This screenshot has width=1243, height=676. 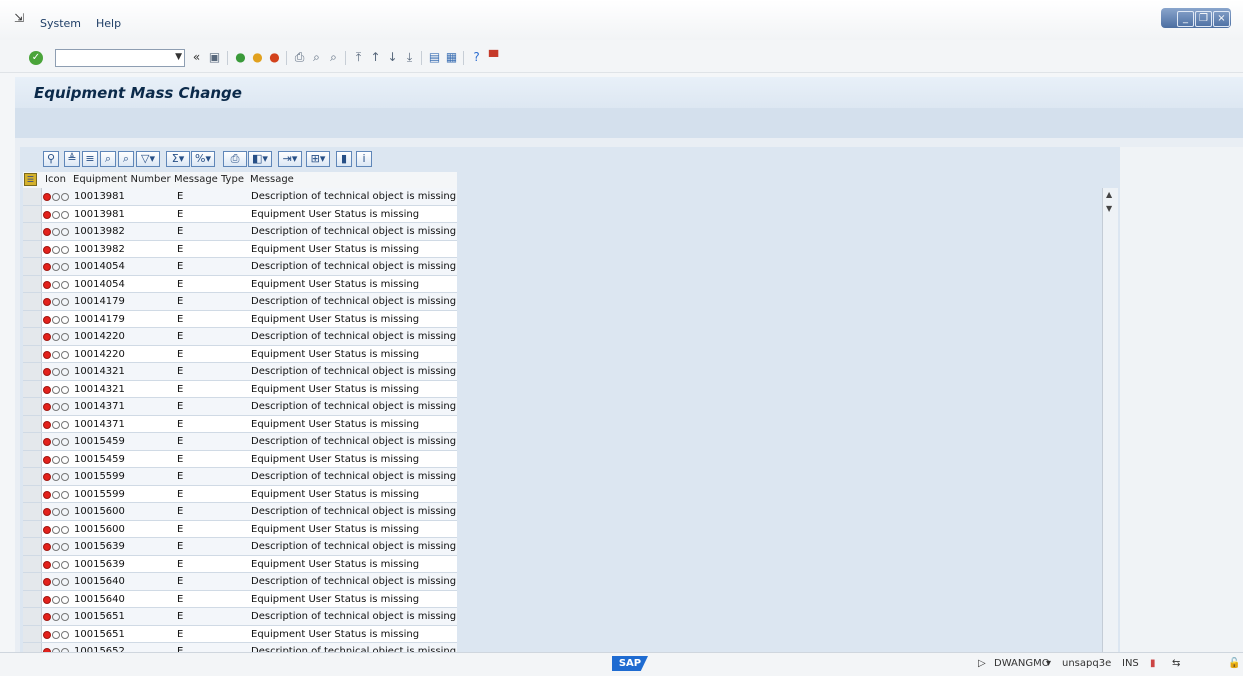 I want to click on views-icon: ◧▾, so click(x=260, y=159).